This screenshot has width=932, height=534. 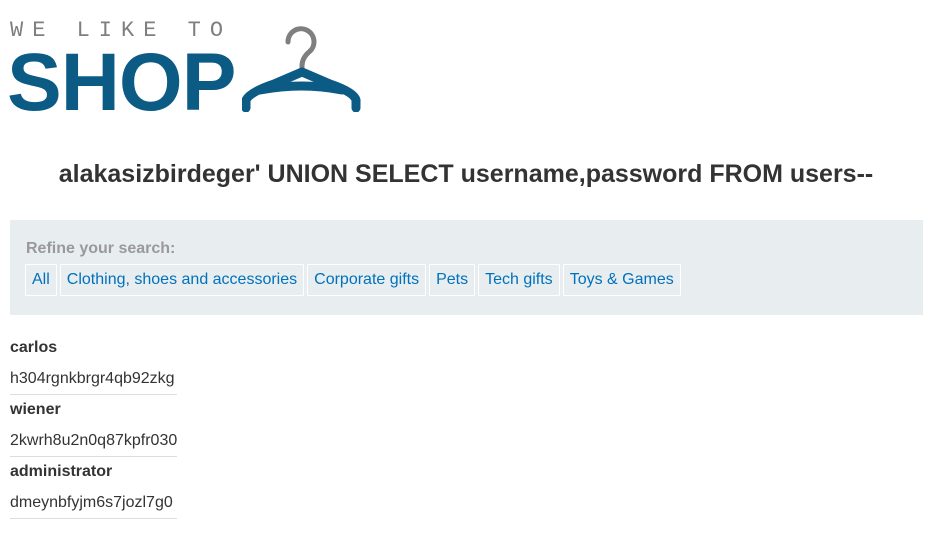 What do you see at coordinates (92, 378) in the screenshot?
I see `result-password: h304rgnkbrgr4qb92zkg` at bounding box center [92, 378].